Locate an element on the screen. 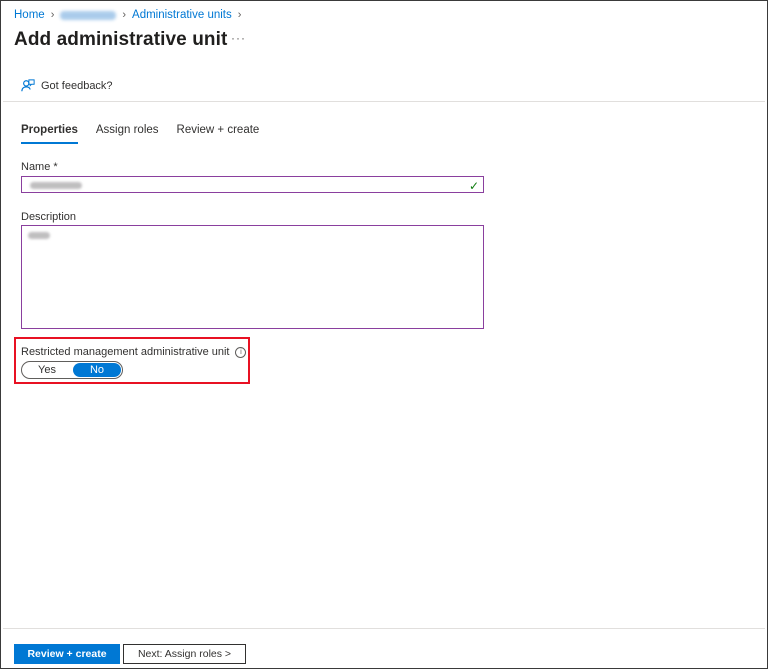  breadcrumb: Home › › Administrative units › is located at coordinates (128, 15).